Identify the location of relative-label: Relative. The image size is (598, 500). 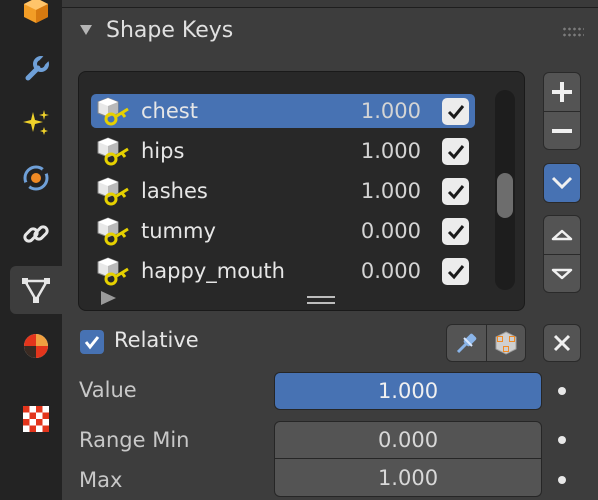
(156, 340).